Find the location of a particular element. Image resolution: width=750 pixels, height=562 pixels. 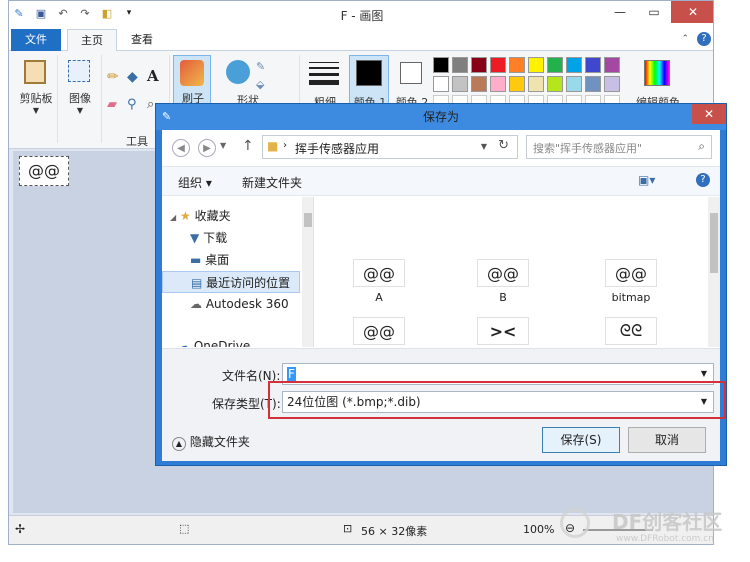

nav-item-onedrive: ☁ OneDrive is located at coordinates (231, 341).